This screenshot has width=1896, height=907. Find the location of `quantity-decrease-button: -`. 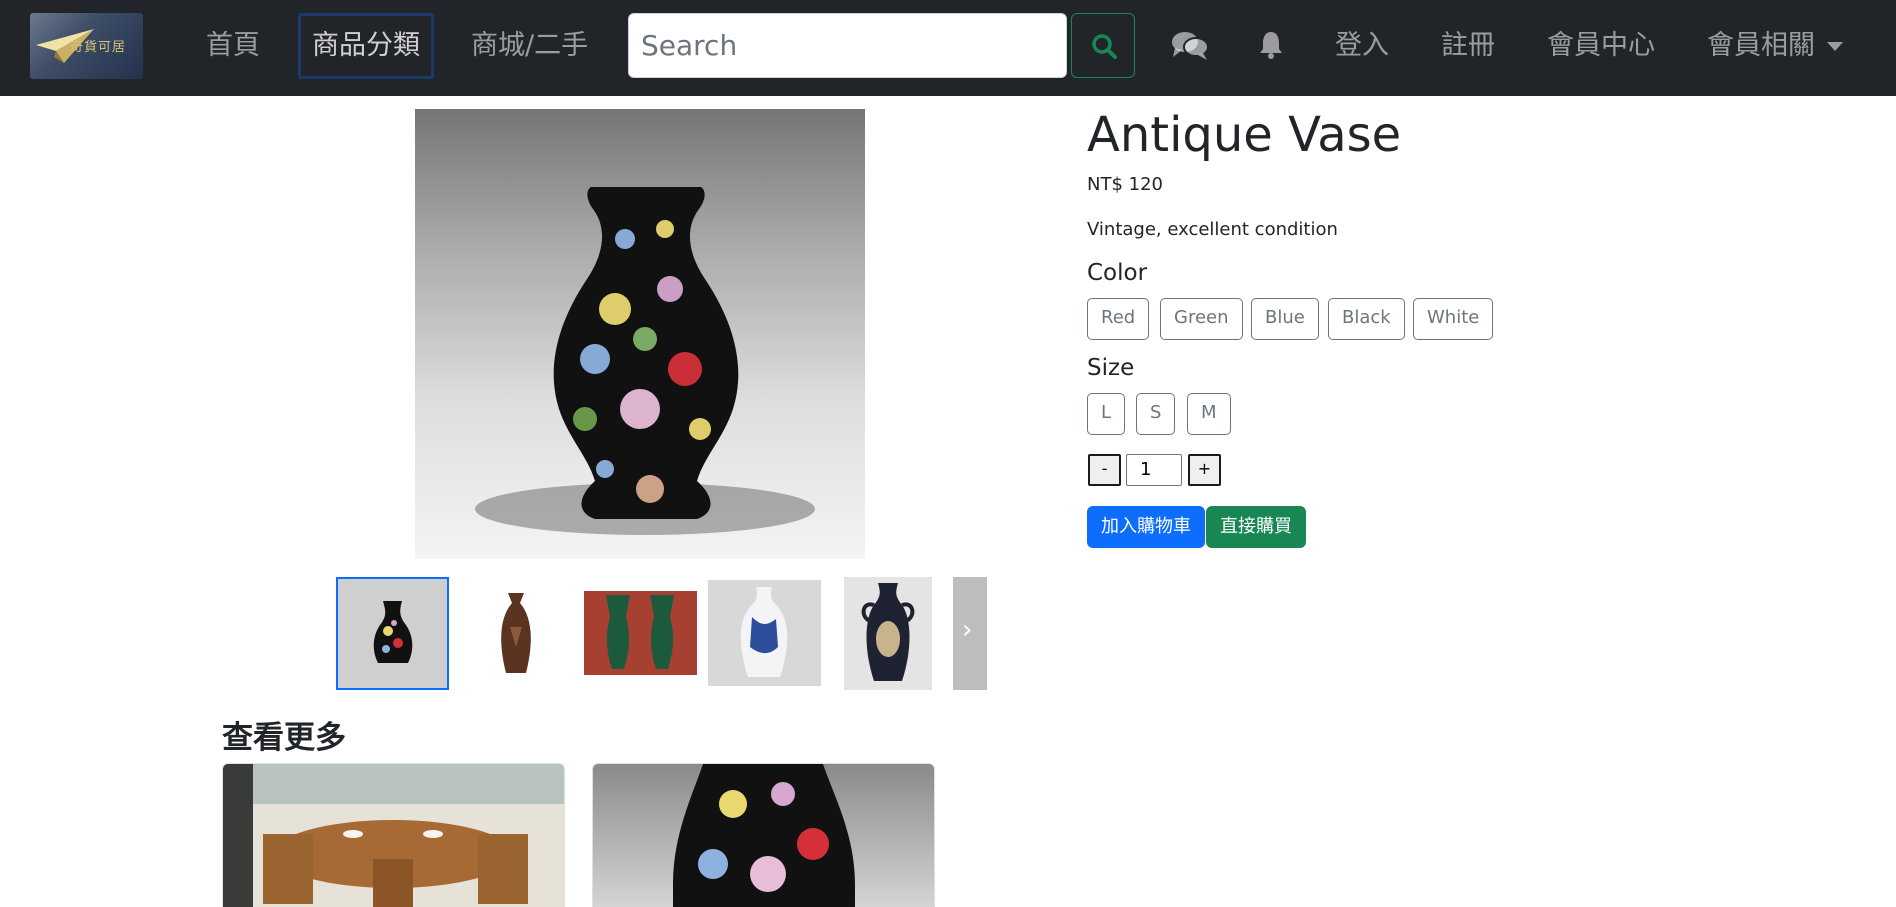

quantity-decrease-button: - is located at coordinates (1104, 470).